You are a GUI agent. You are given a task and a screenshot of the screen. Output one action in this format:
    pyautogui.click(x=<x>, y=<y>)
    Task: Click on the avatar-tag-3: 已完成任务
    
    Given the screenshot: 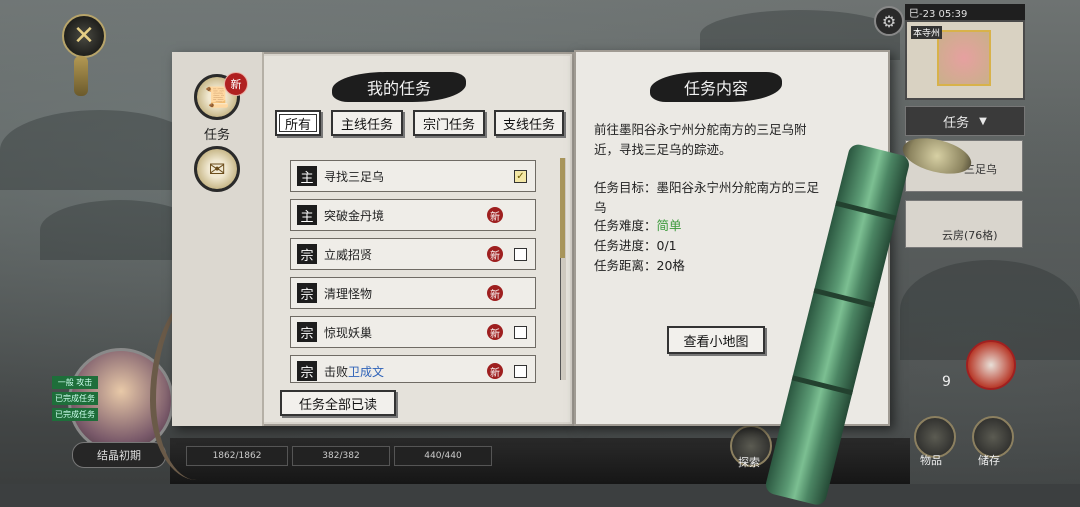 What is the action you would take?
    pyautogui.click(x=75, y=414)
    